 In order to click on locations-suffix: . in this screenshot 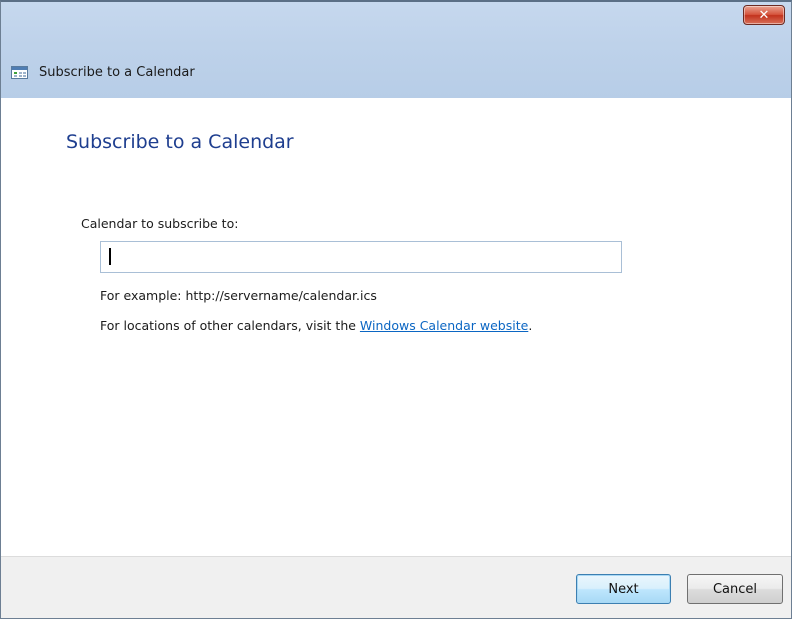, I will do `click(530, 325)`.